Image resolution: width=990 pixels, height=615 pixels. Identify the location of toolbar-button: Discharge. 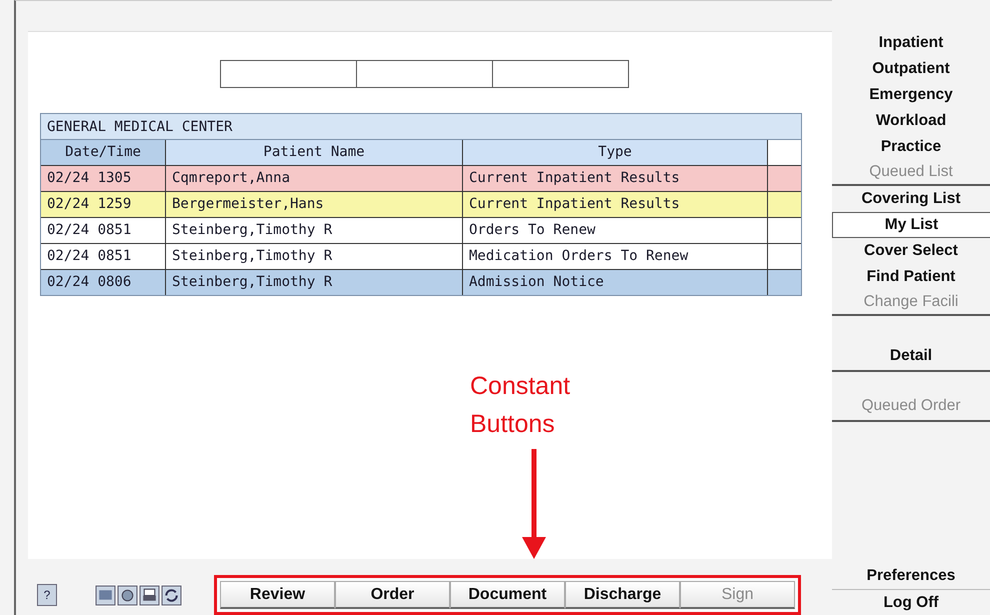
(622, 595).